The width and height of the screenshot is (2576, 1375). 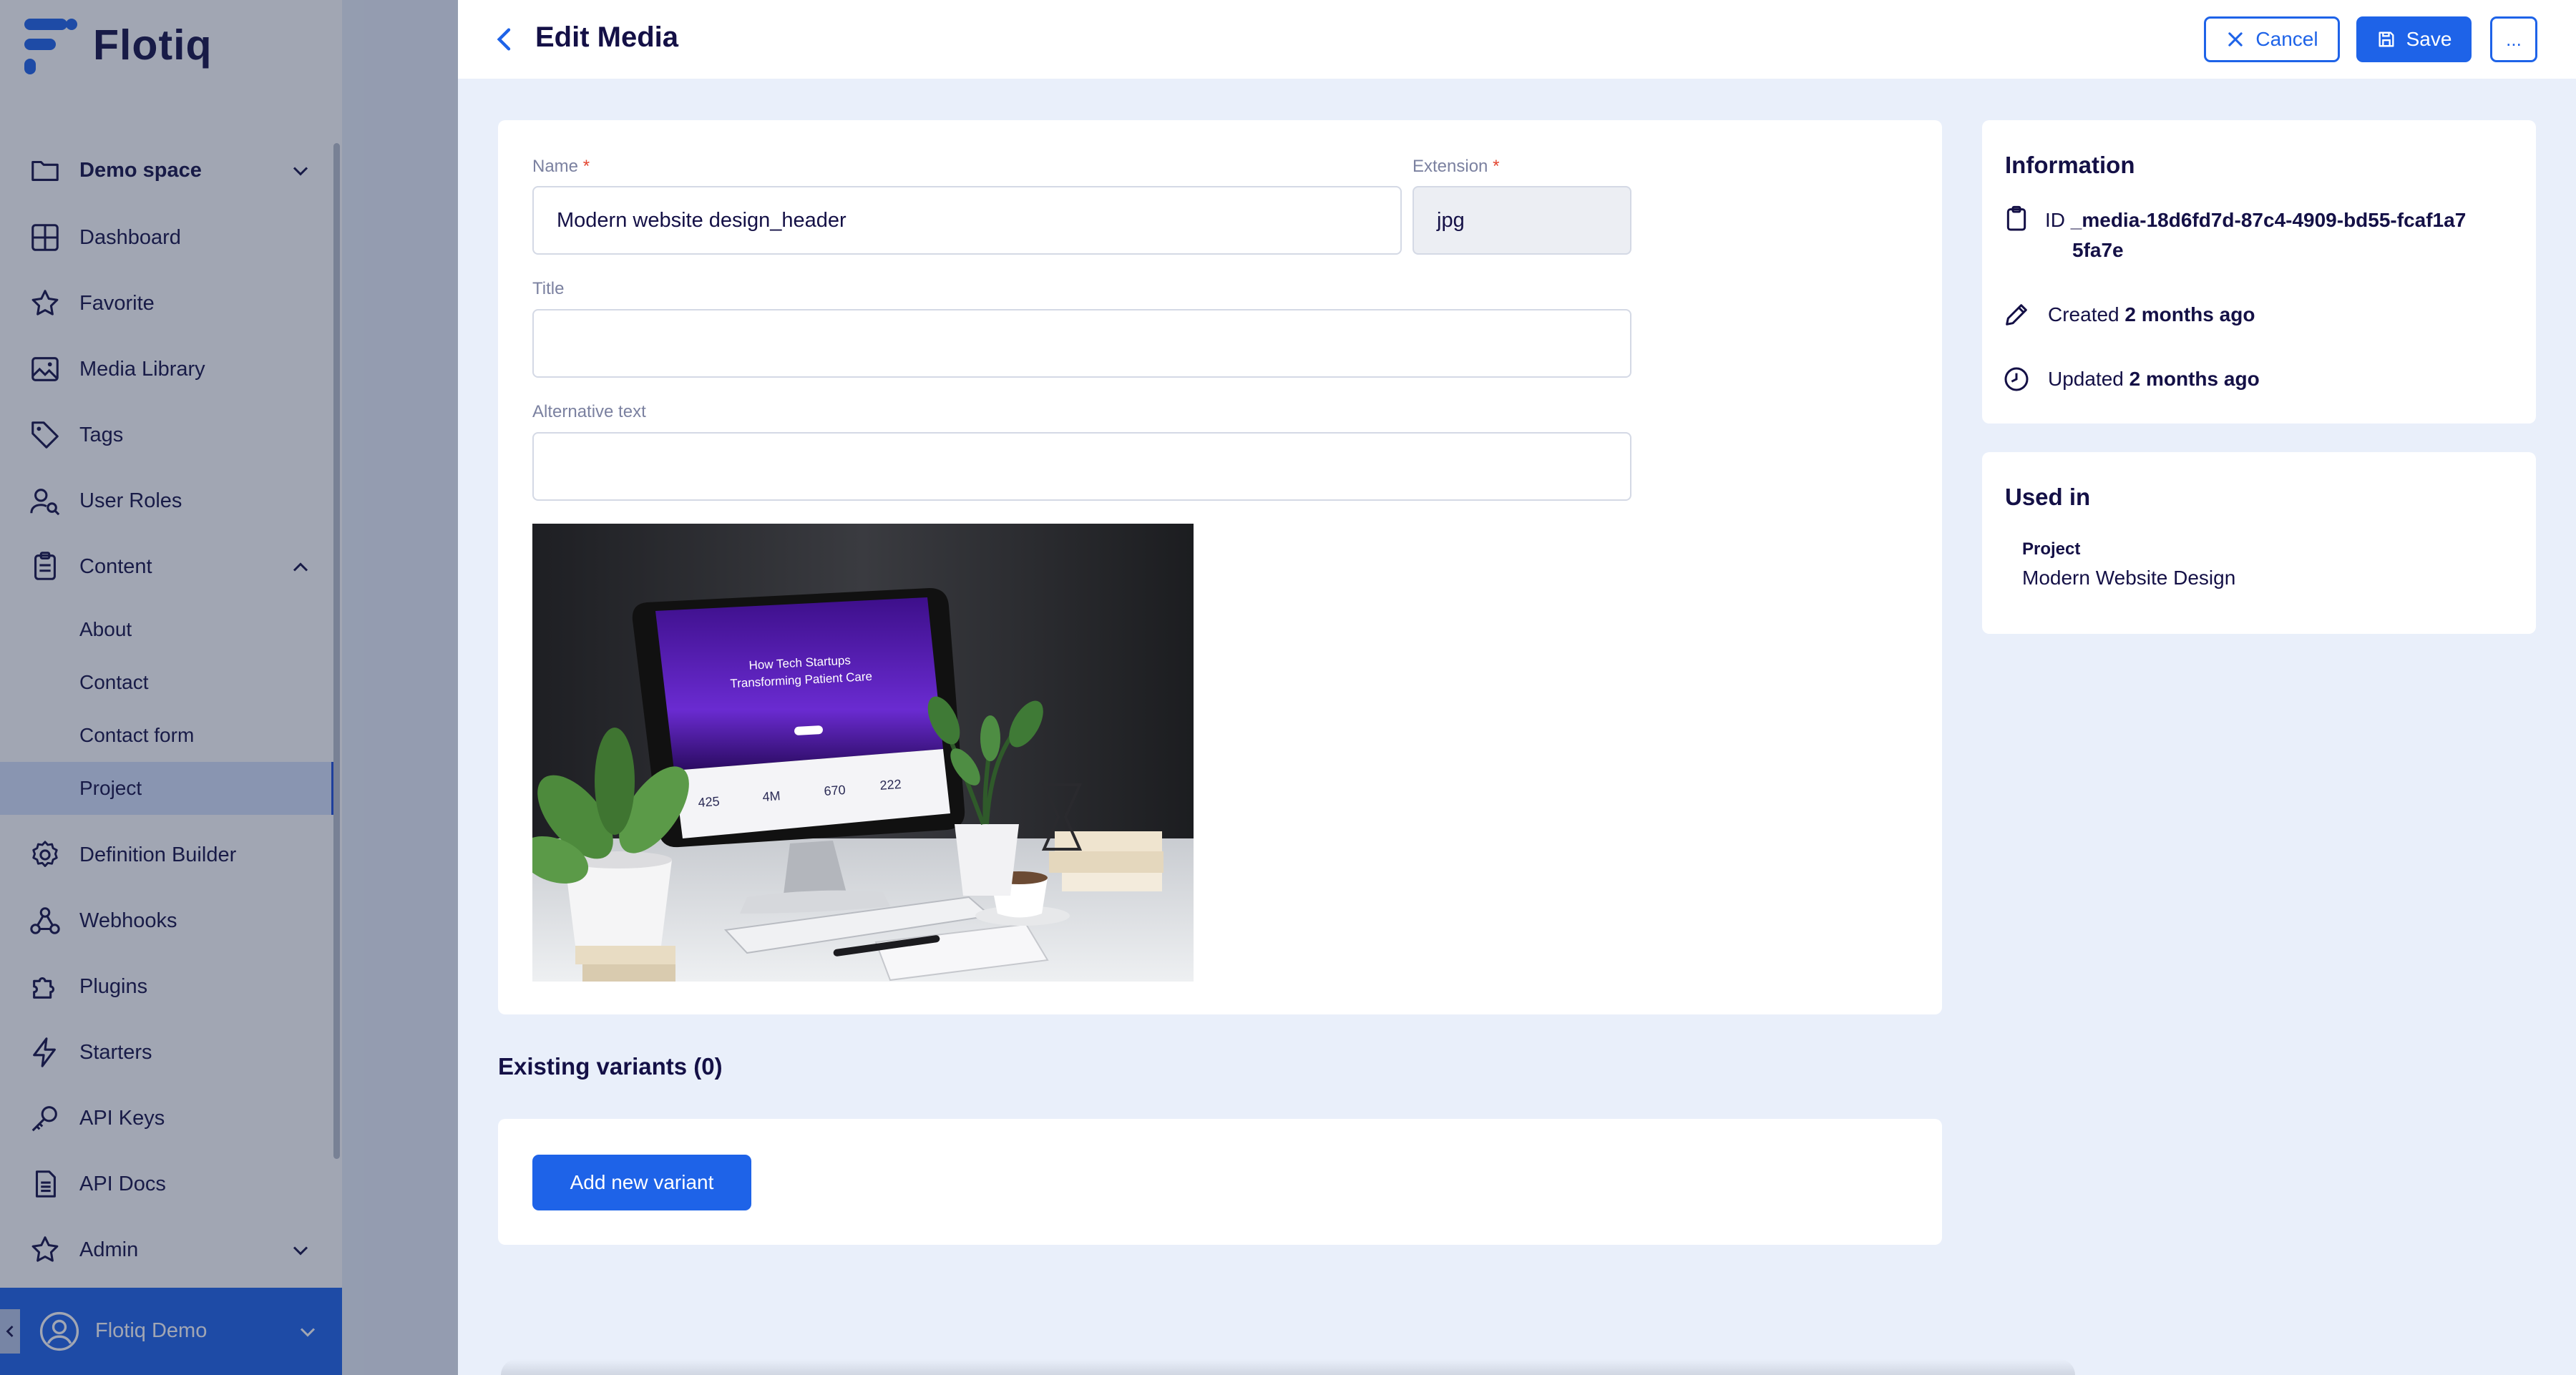 What do you see at coordinates (336, 651) in the screenshot?
I see `sidebar-scrollbar` at bounding box center [336, 651].